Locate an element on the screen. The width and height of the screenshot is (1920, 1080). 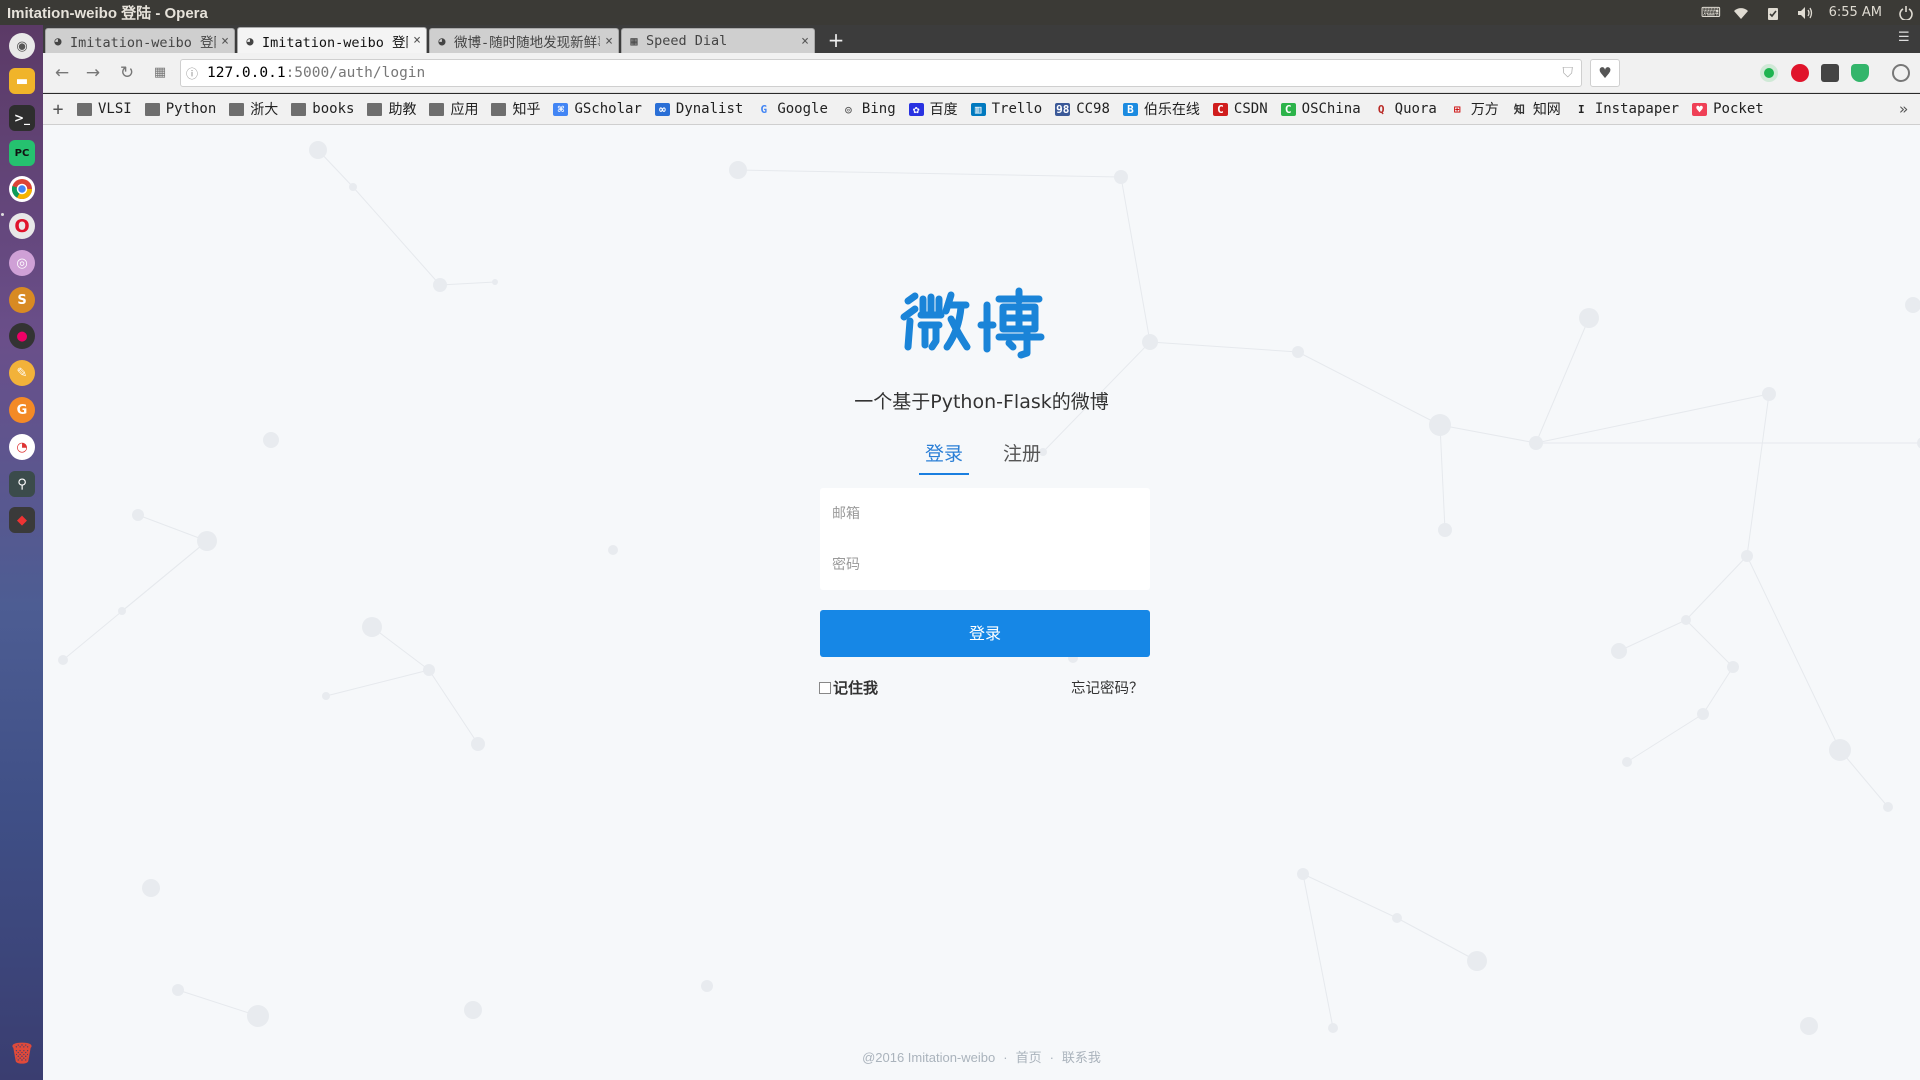
weibo-icon: ◕ is located at coordinates (250, 40).